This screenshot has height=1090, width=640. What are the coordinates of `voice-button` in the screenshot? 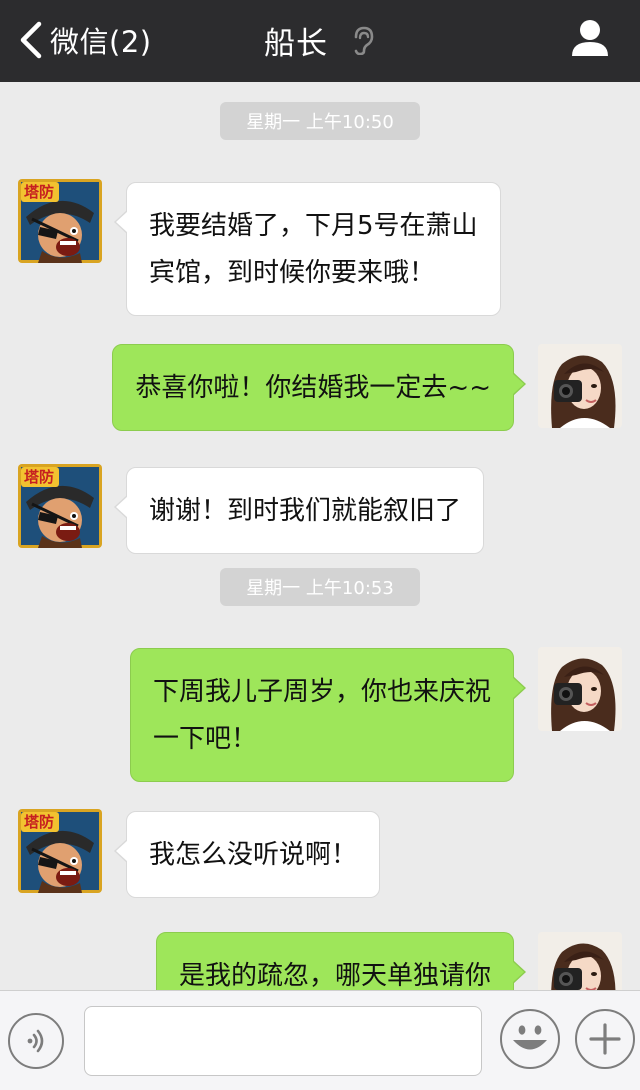 It's located at (36, 1041).